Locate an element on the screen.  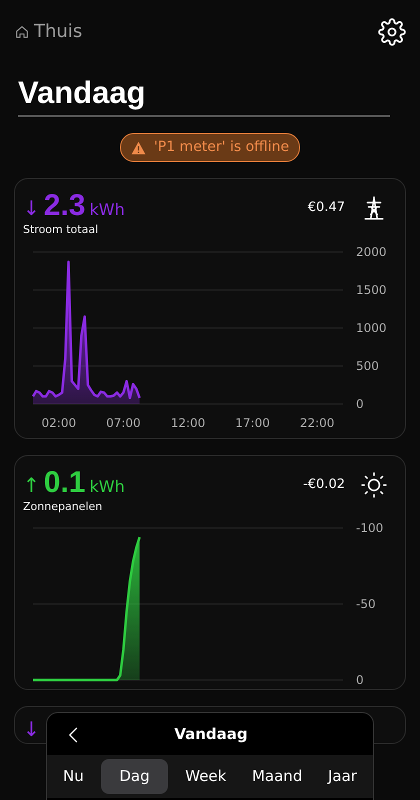
axis-label: 07:00 is located at coordinates (123, 423).